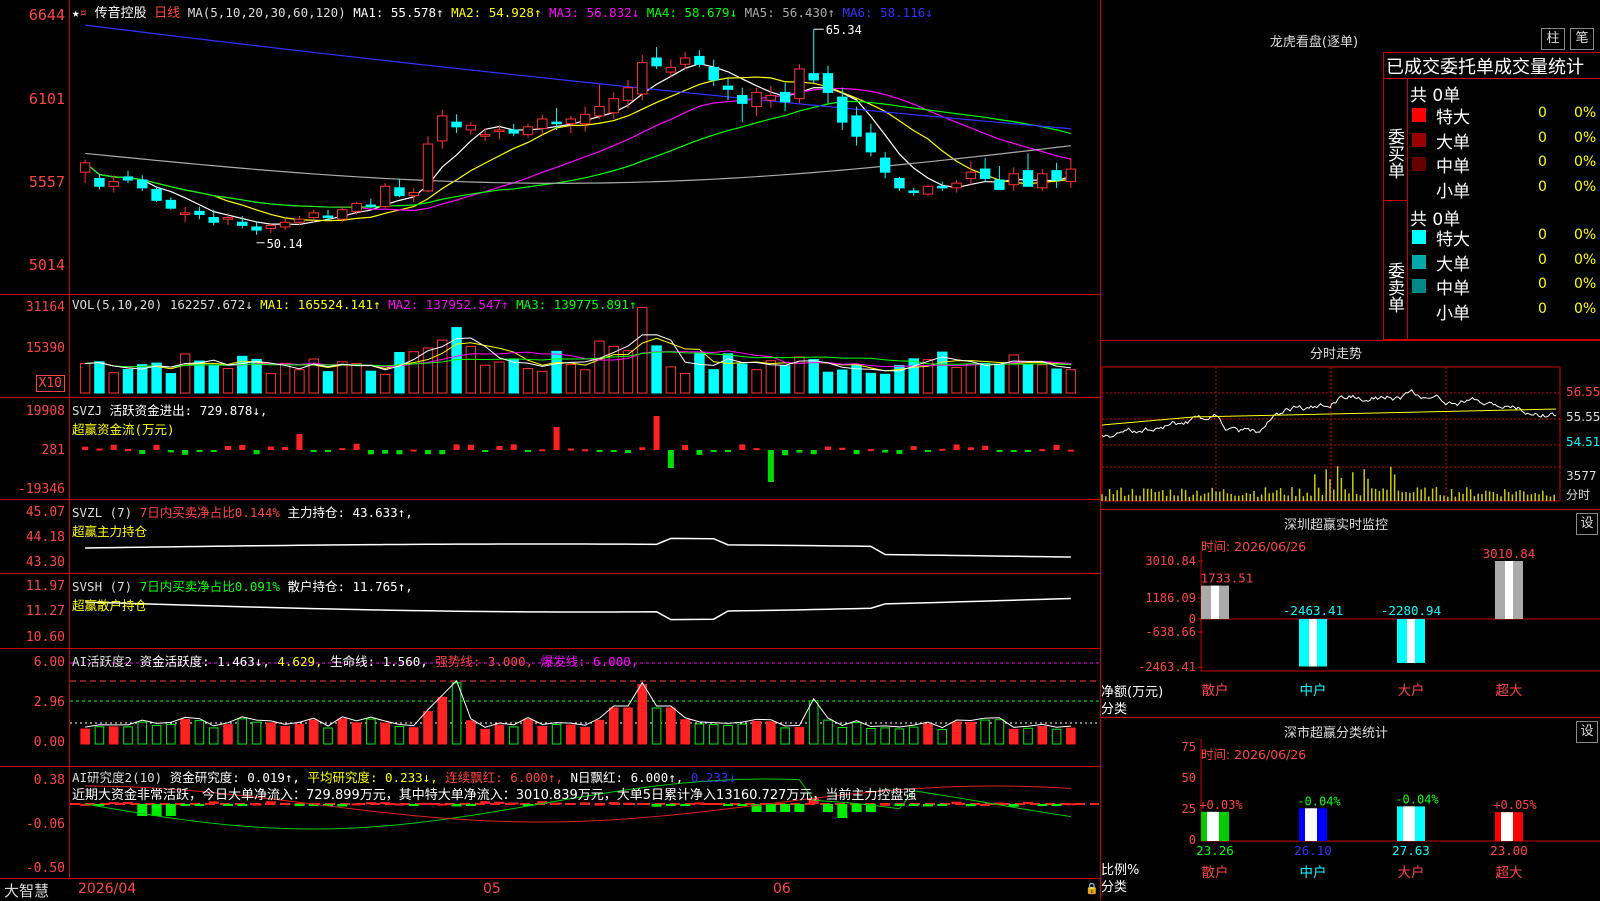  What do you see at coordinates (45, 348) in the screenshot?
I see `y-tick: 15390` at bounding box center [45, 348].